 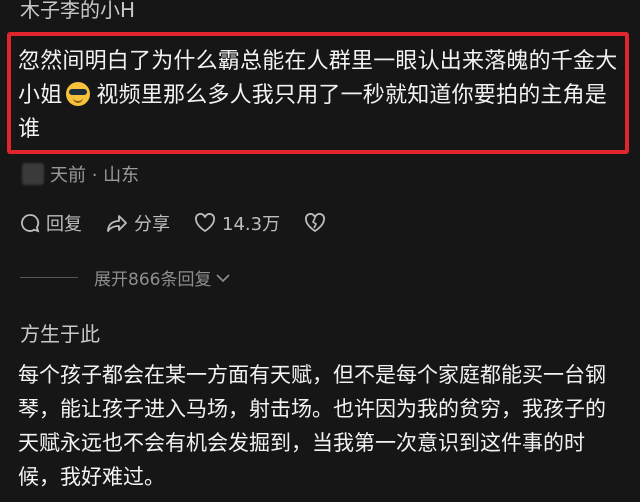 I want to click on expand-replies-label: 展开866条回复, so click(x=153, y=280).